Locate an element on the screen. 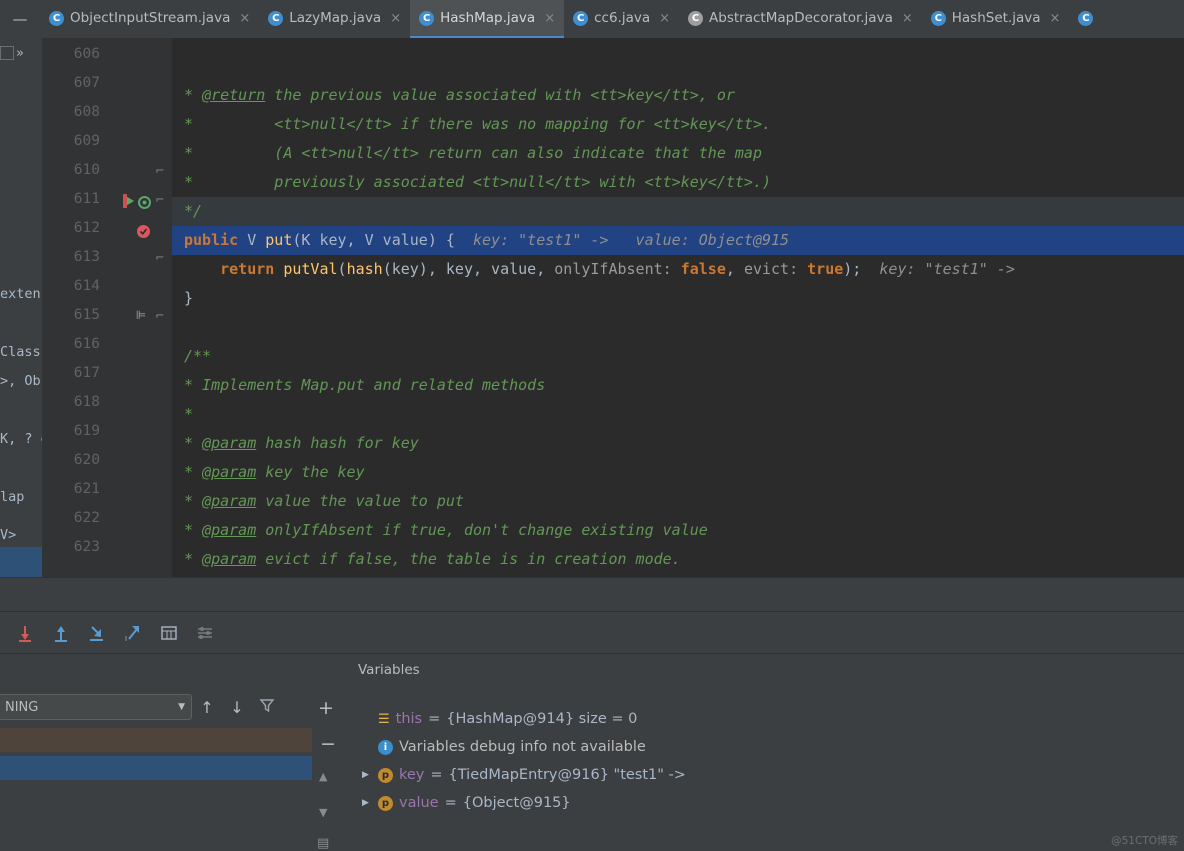 The height and width of the screenshot is (851, 1184). code-line-615: /** is located at coordinates (198, 356).